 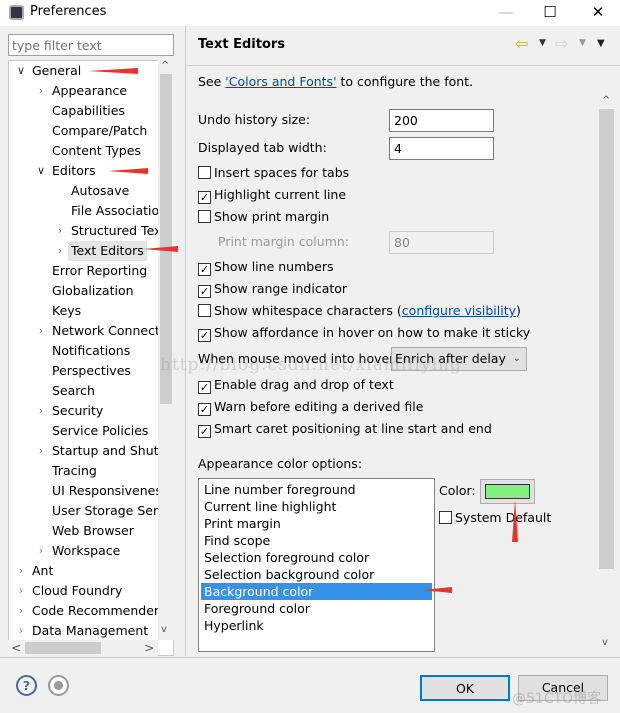 I want to click on color-option-item: Print margin, so click(x=316, y=523).